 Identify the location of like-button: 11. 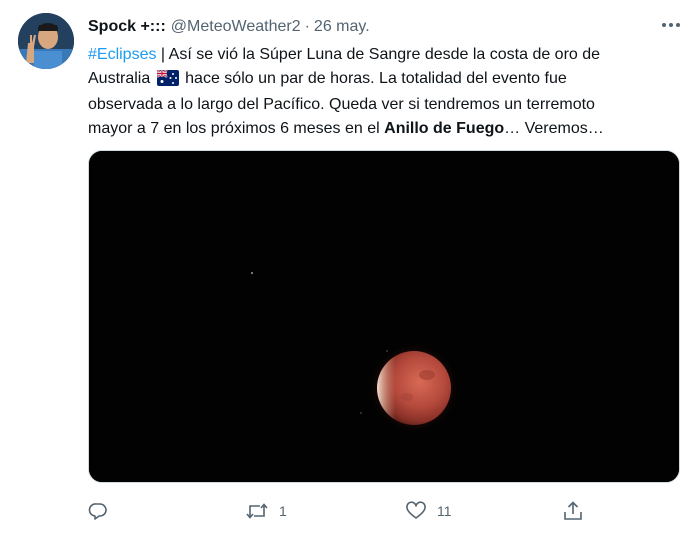
(428, 511).